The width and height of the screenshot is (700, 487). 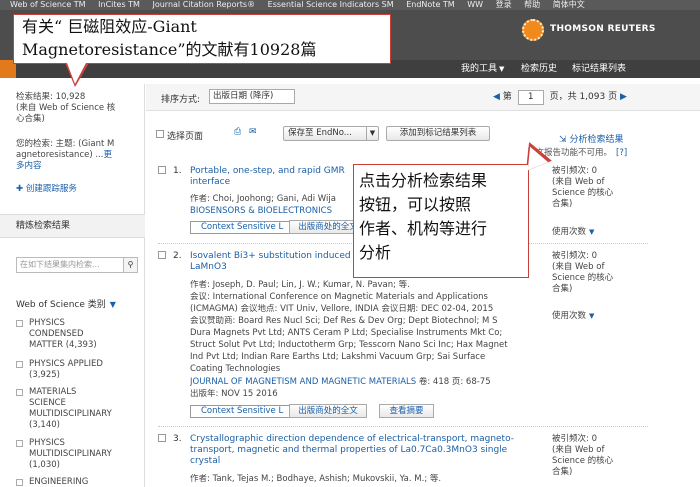 I want to click on query-line: 您的检索: 主题: (Giant M, so click(x=65, y=144).